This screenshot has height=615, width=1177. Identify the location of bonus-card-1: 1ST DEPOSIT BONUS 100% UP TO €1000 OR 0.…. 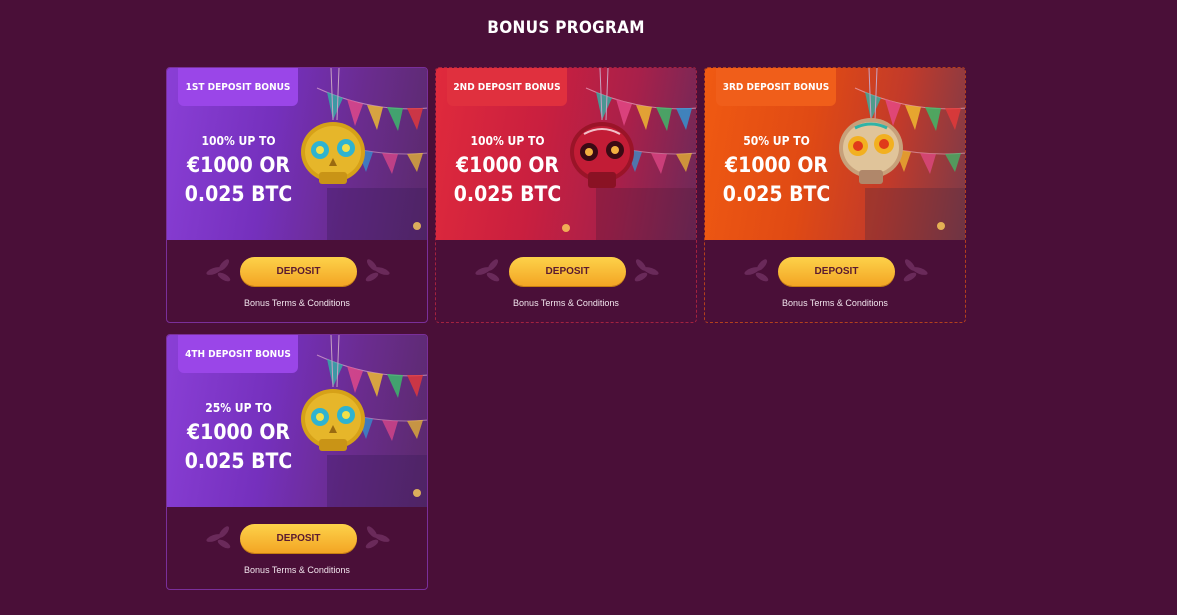
(297, 195).